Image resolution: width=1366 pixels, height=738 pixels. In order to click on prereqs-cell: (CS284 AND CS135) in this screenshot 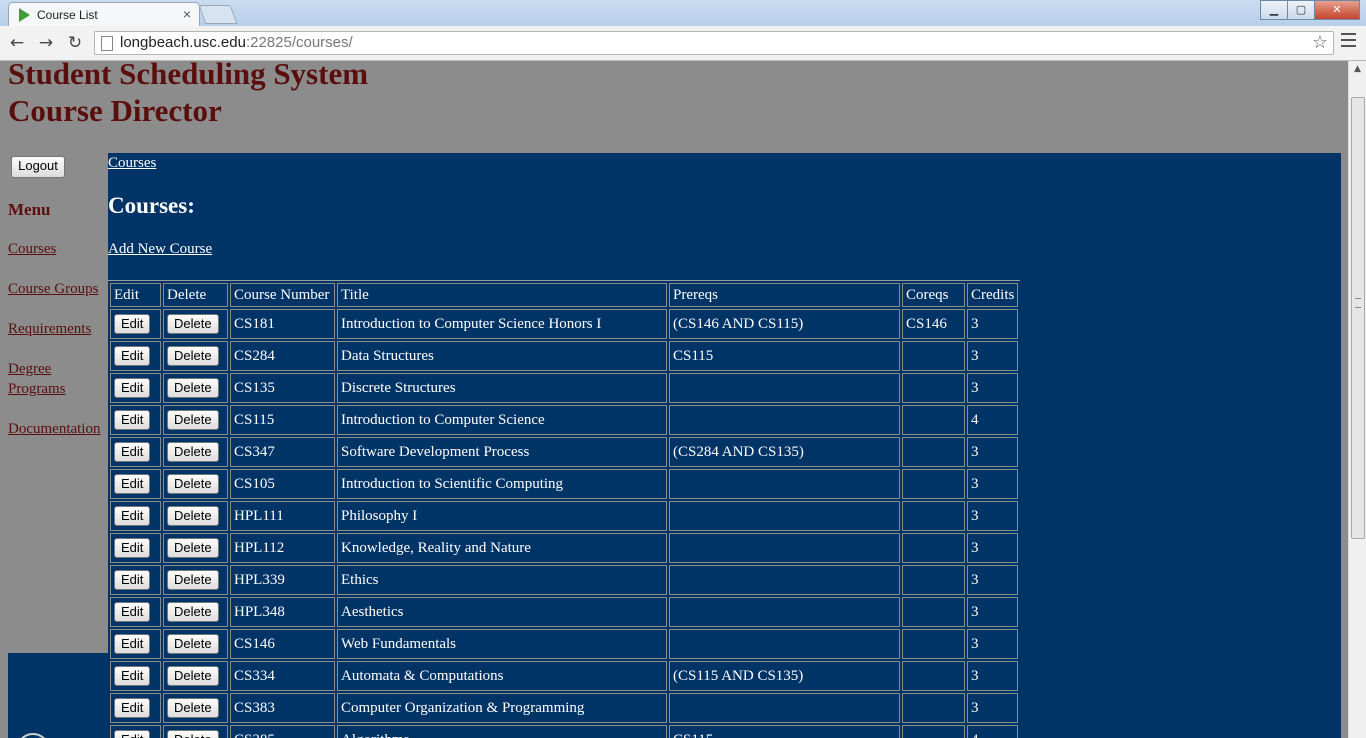, I will do `click(784, 452)`.